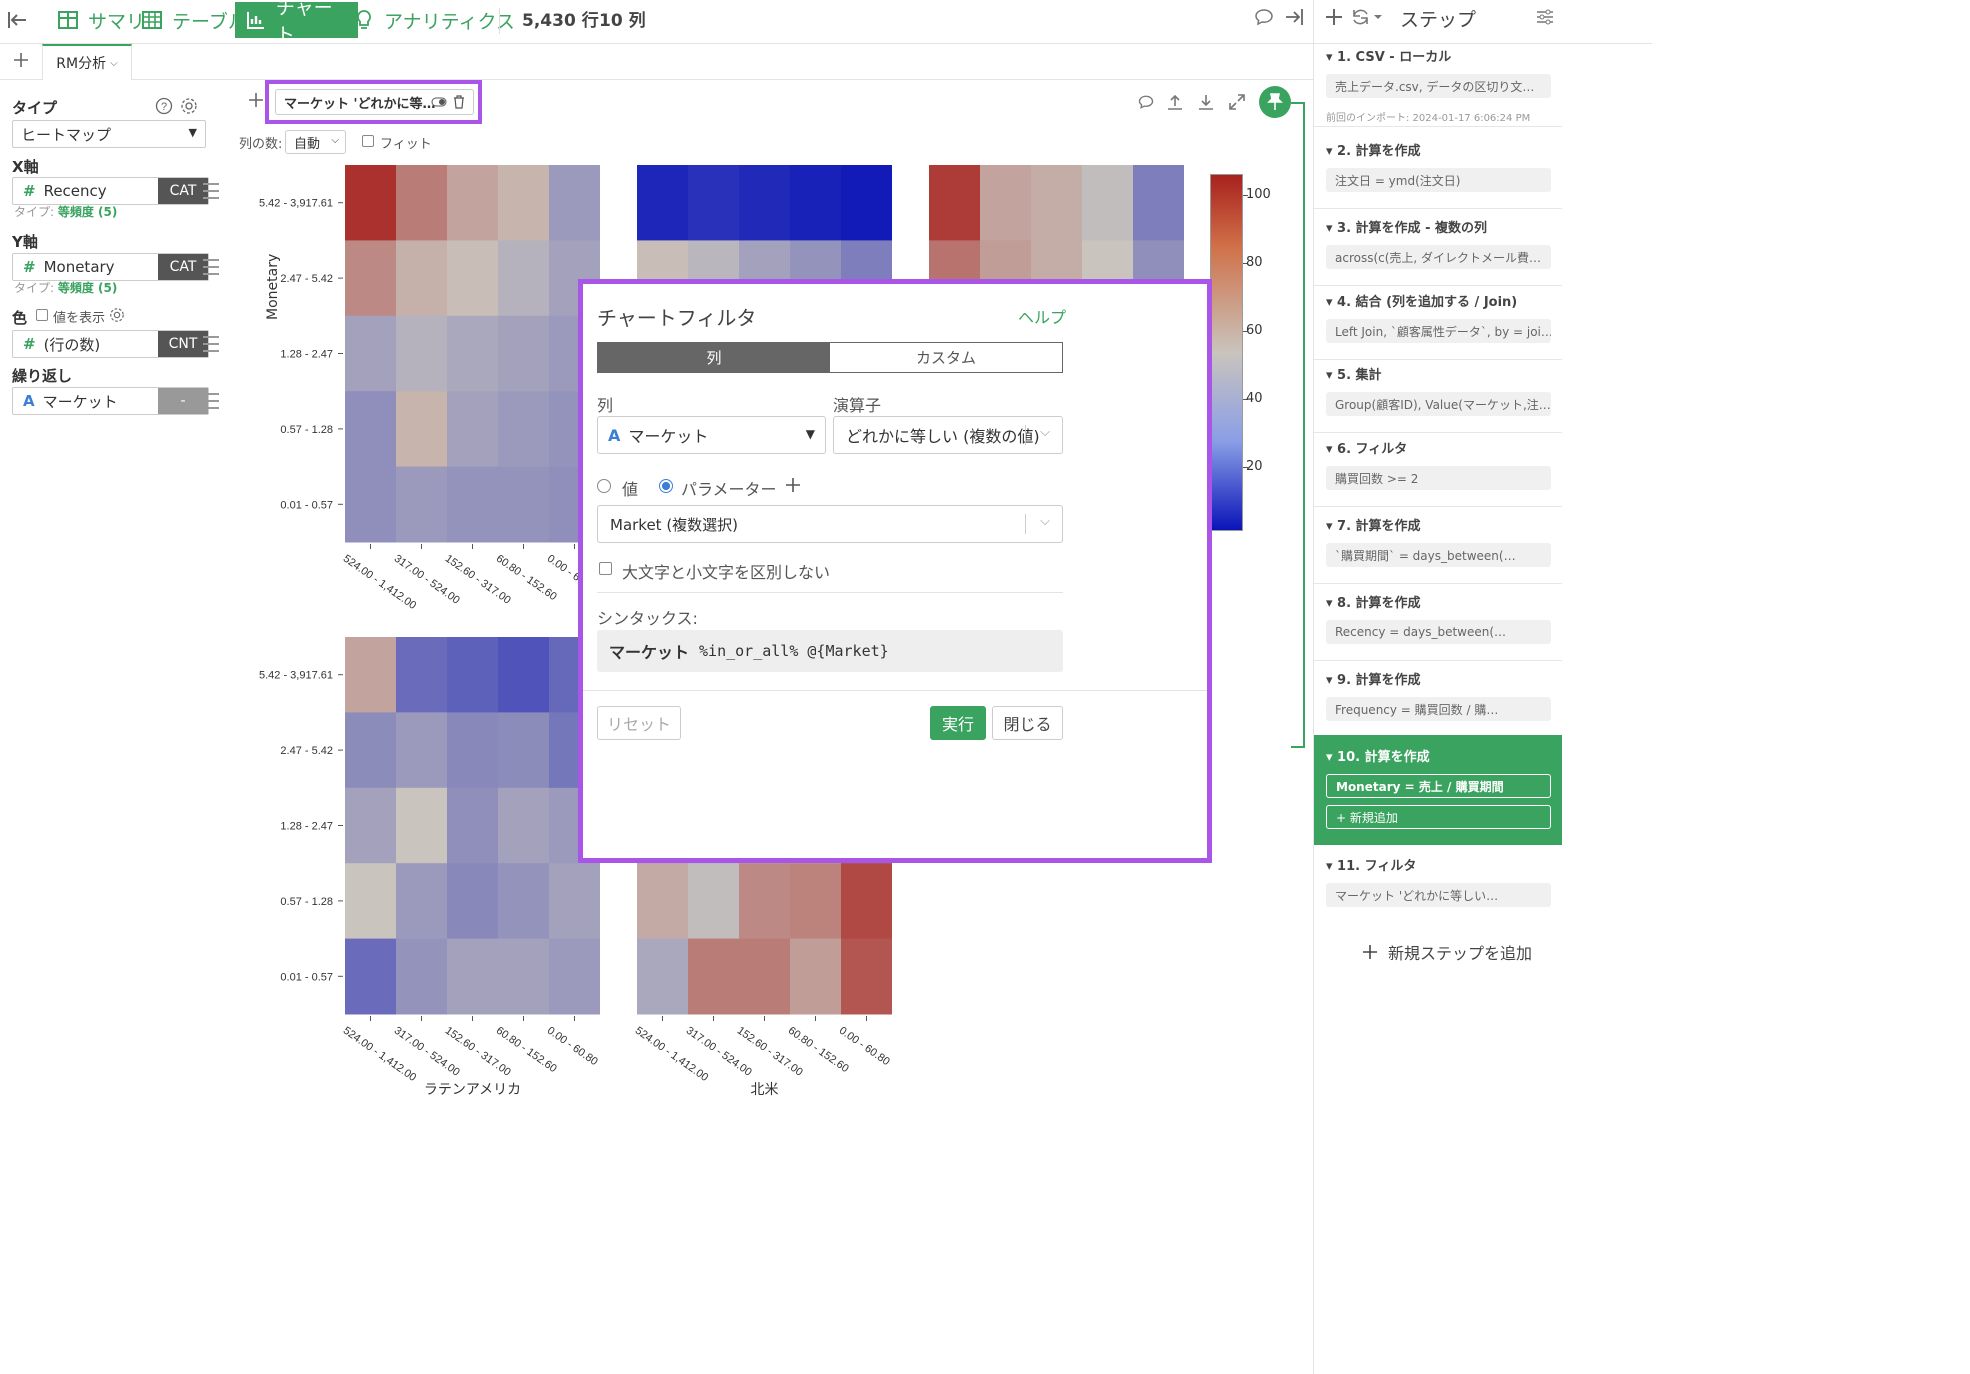 This screenshot has width=1970, height=1374. Describe the element at coordinates (1366, 447) in the screenshot. I see `step-header: ▾ 6. フィルタ` at that location.